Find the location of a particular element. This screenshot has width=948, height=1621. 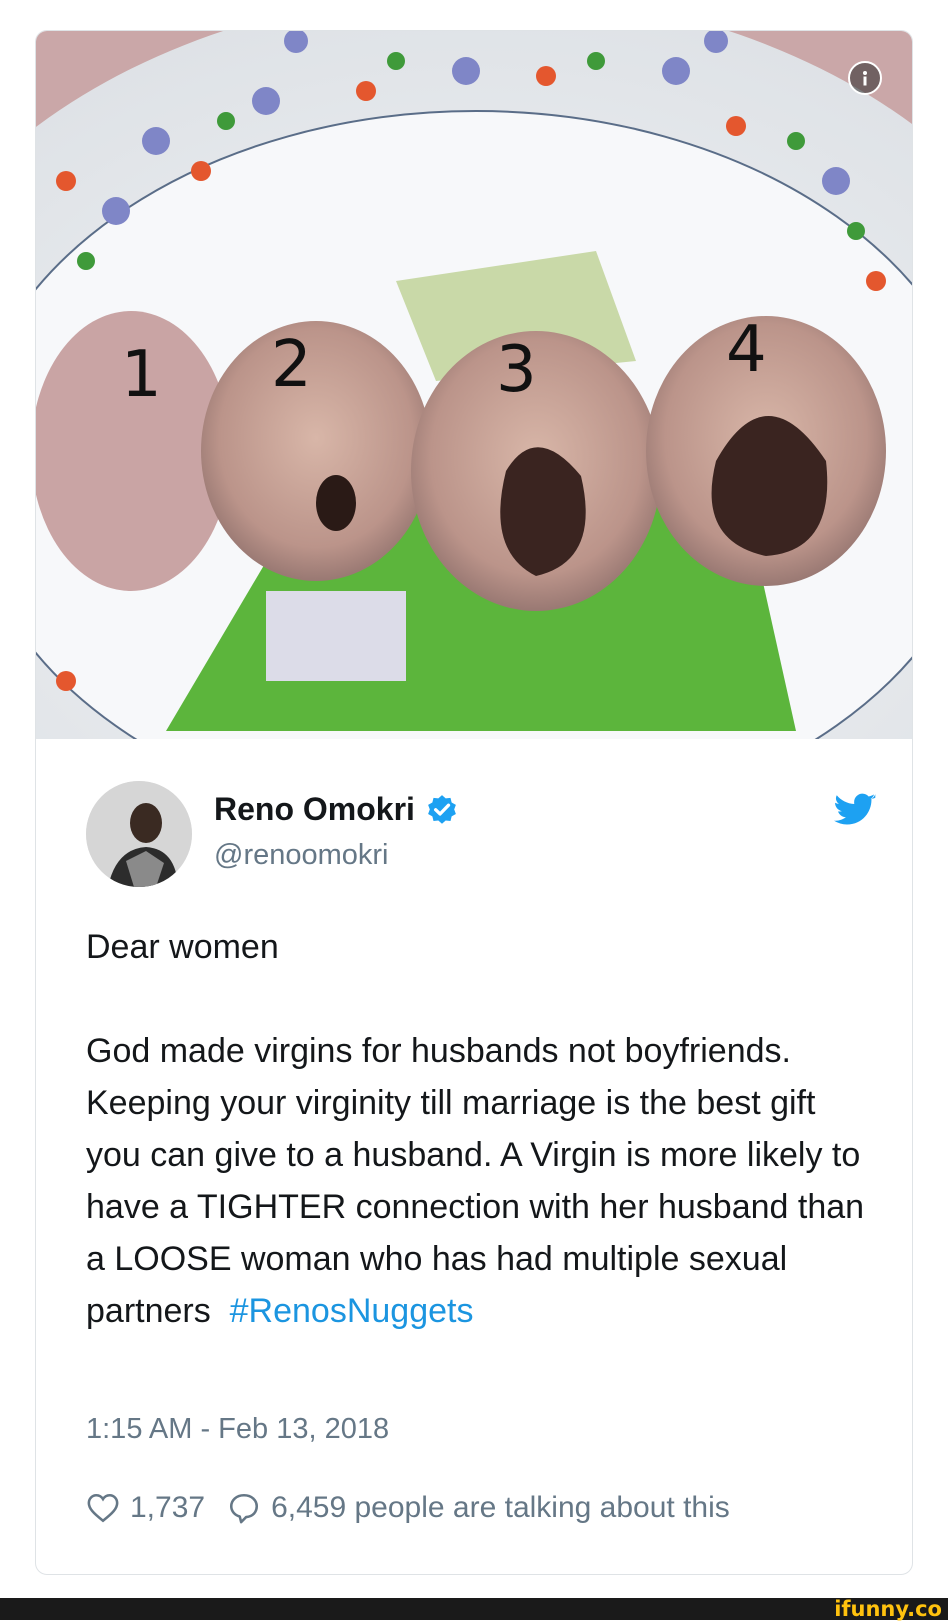

tweet-timestamp: 1:15 AM - Feb 13, 2018 is located at coordinates (237, 1429).